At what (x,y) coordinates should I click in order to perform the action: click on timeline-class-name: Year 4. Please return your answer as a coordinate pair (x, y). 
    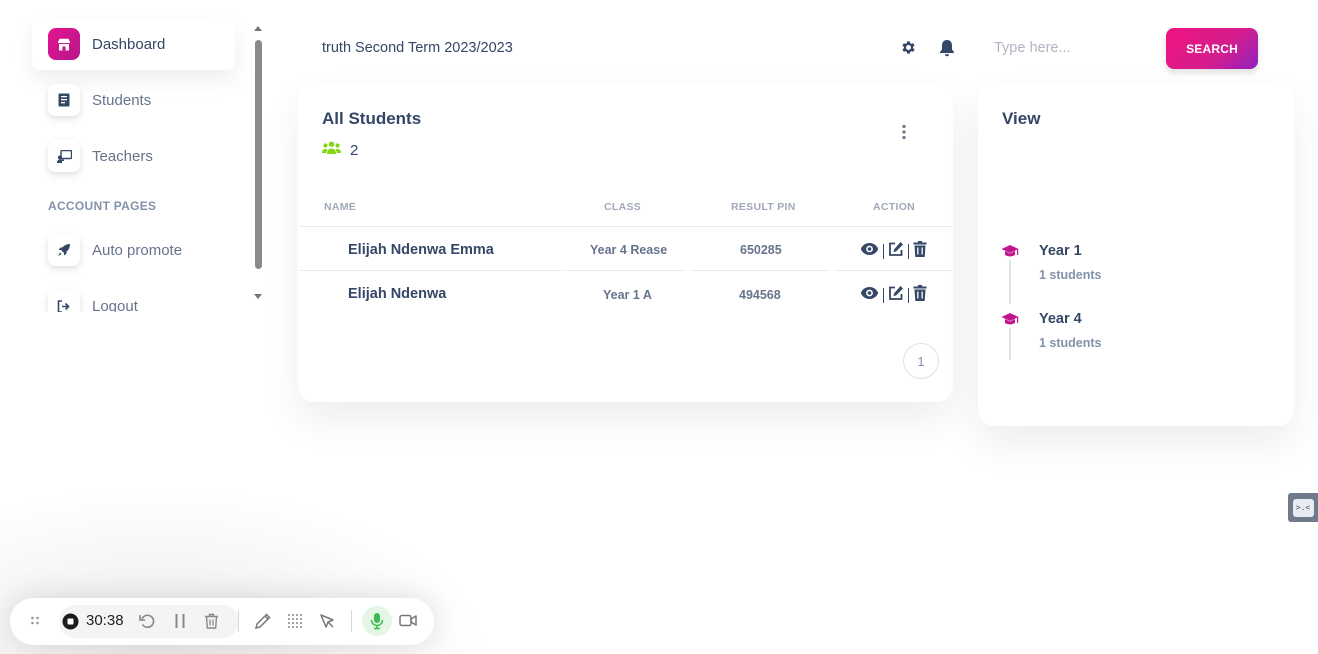
    Looking at the image, I should click on (1060, 319).